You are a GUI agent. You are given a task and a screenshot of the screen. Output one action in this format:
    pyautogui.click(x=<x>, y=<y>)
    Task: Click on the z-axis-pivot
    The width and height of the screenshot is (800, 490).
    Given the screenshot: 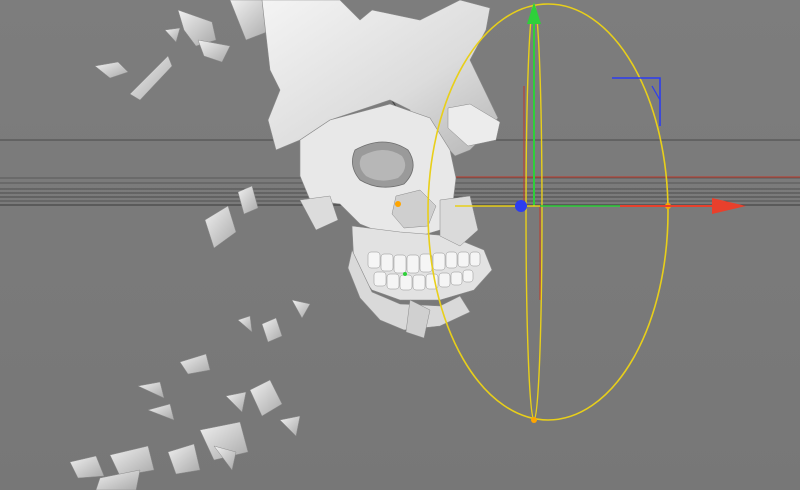 What is the action you would take?
    pyautogui.click(x=521, y=206)
    